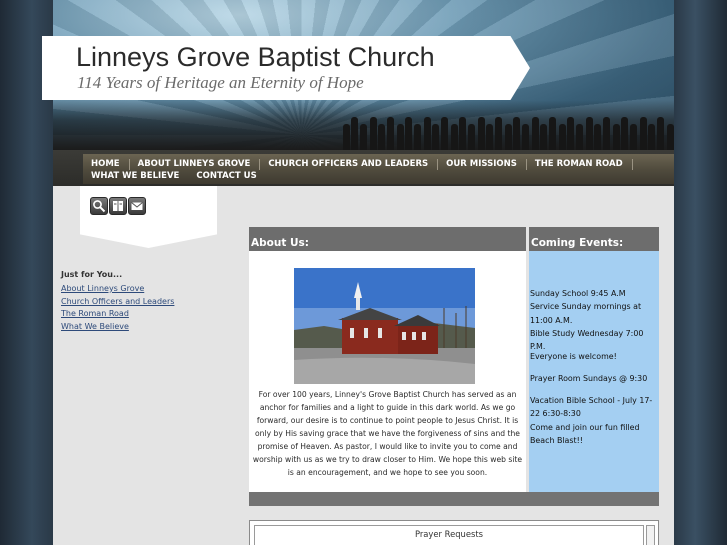  I want to click on event-welcome: Everyone is welcome!, so click(573, 356).